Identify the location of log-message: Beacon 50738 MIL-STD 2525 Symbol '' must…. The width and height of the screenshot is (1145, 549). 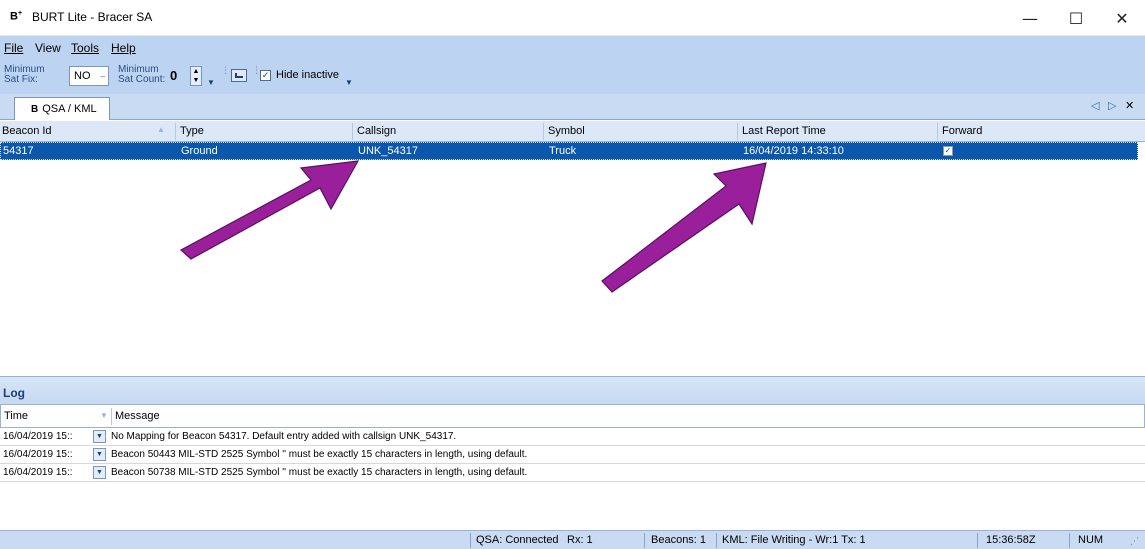
(319, 472).